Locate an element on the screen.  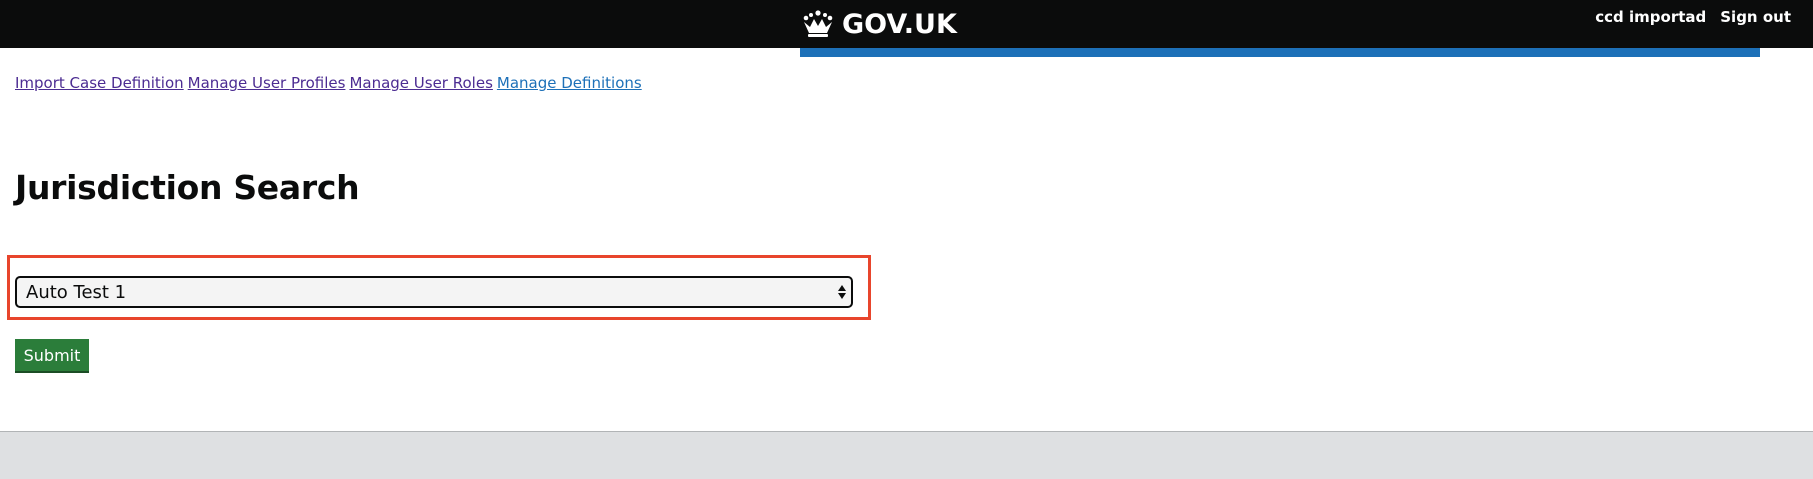
sign-out-link: Sign out is located at coordinates (1755, 17).